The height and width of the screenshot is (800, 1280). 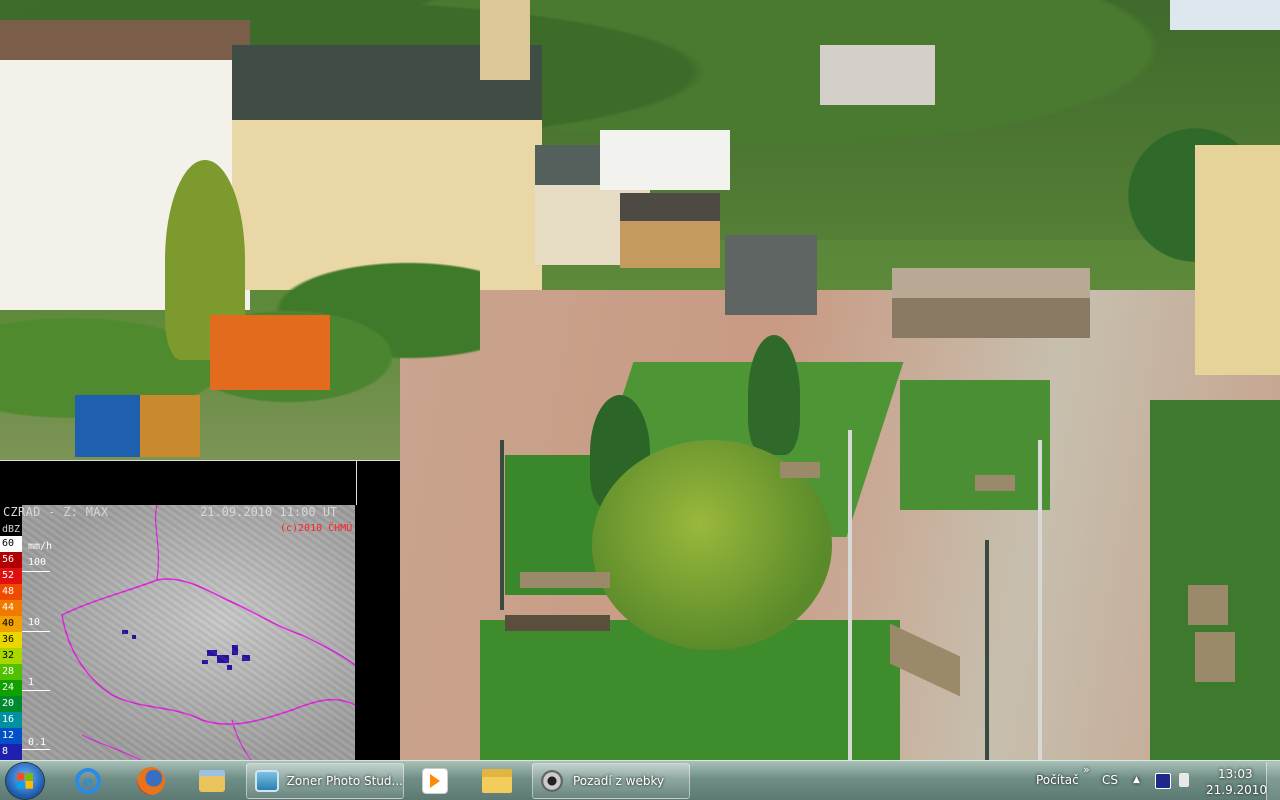 I want to click on taskbar-button-label: Pozadí z webky, so click(x=619, y=781).